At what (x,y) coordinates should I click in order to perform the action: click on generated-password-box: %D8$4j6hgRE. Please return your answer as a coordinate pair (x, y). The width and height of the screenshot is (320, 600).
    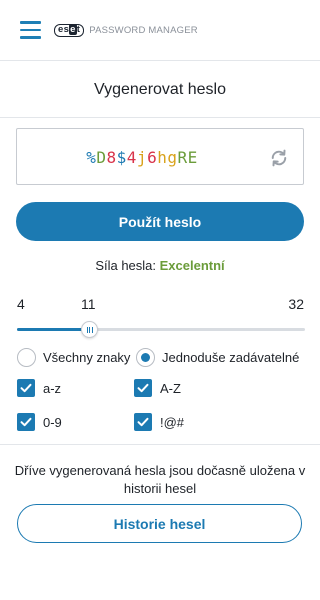
    Looking at the image, I should click on (160, 156).